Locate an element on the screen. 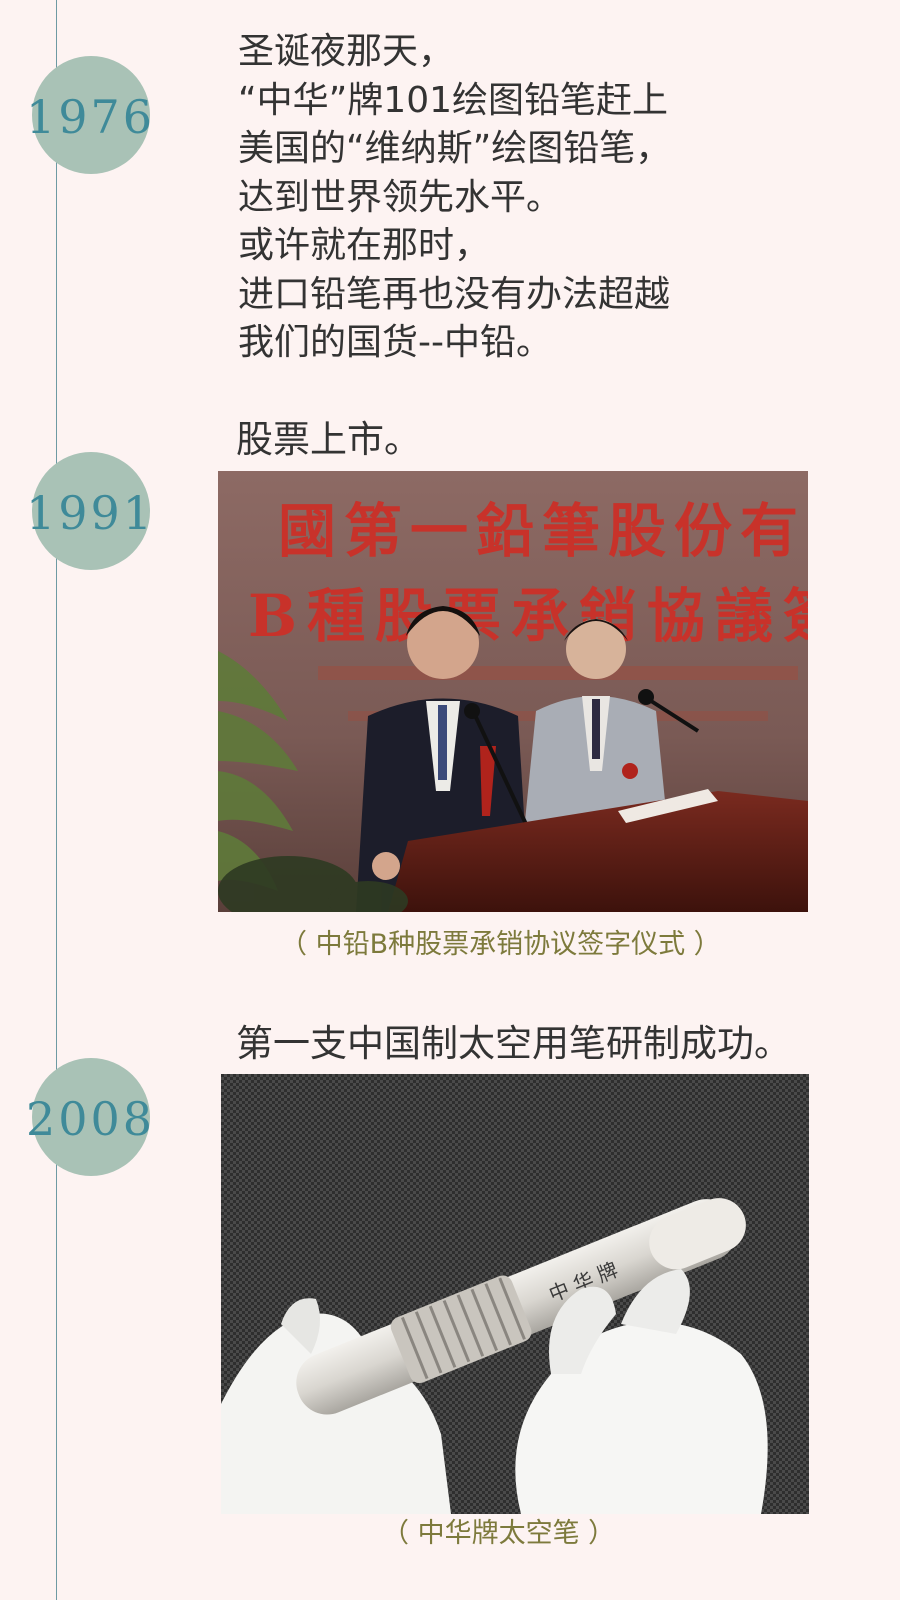  timeline-line is located at coordinates (56, 800).